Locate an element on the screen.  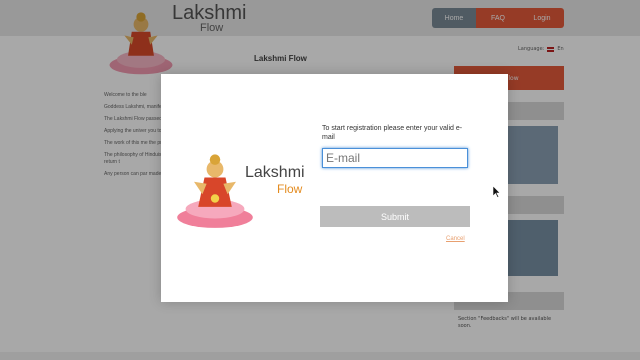
email-field is located at coordinates (395, 158).